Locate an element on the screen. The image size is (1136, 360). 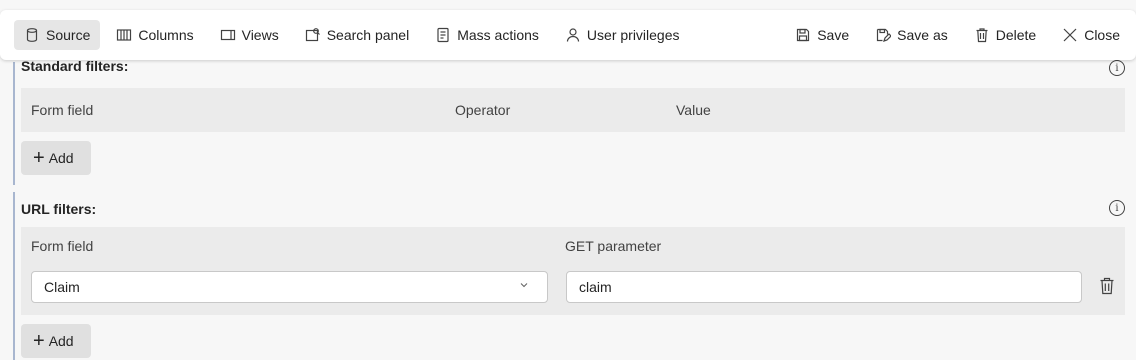
save-button: Save is located at coordinates (822, 35).